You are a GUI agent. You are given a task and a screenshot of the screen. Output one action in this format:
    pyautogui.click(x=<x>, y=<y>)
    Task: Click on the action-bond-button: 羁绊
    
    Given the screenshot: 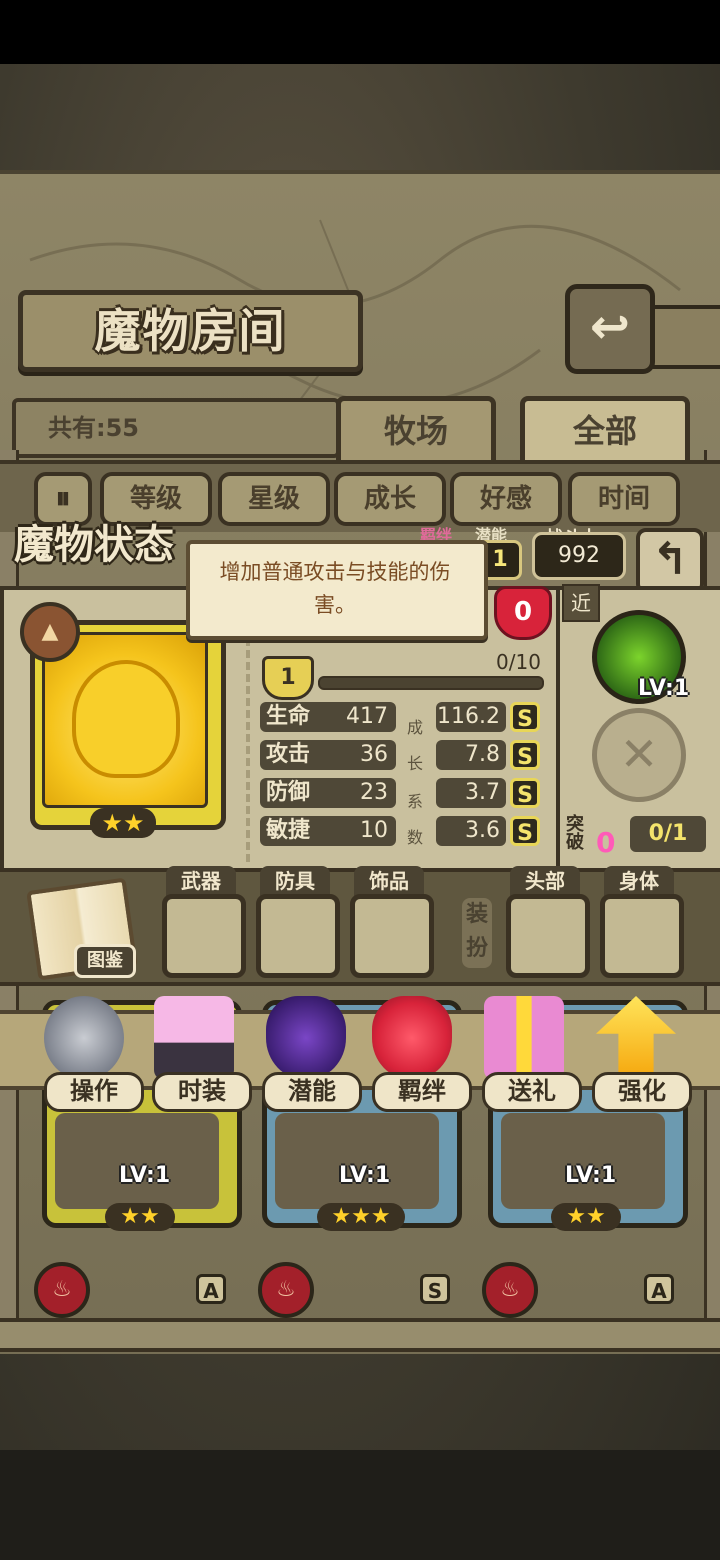 What is the action you would take?
    pyautogui.click(x=422, y=1092)
    